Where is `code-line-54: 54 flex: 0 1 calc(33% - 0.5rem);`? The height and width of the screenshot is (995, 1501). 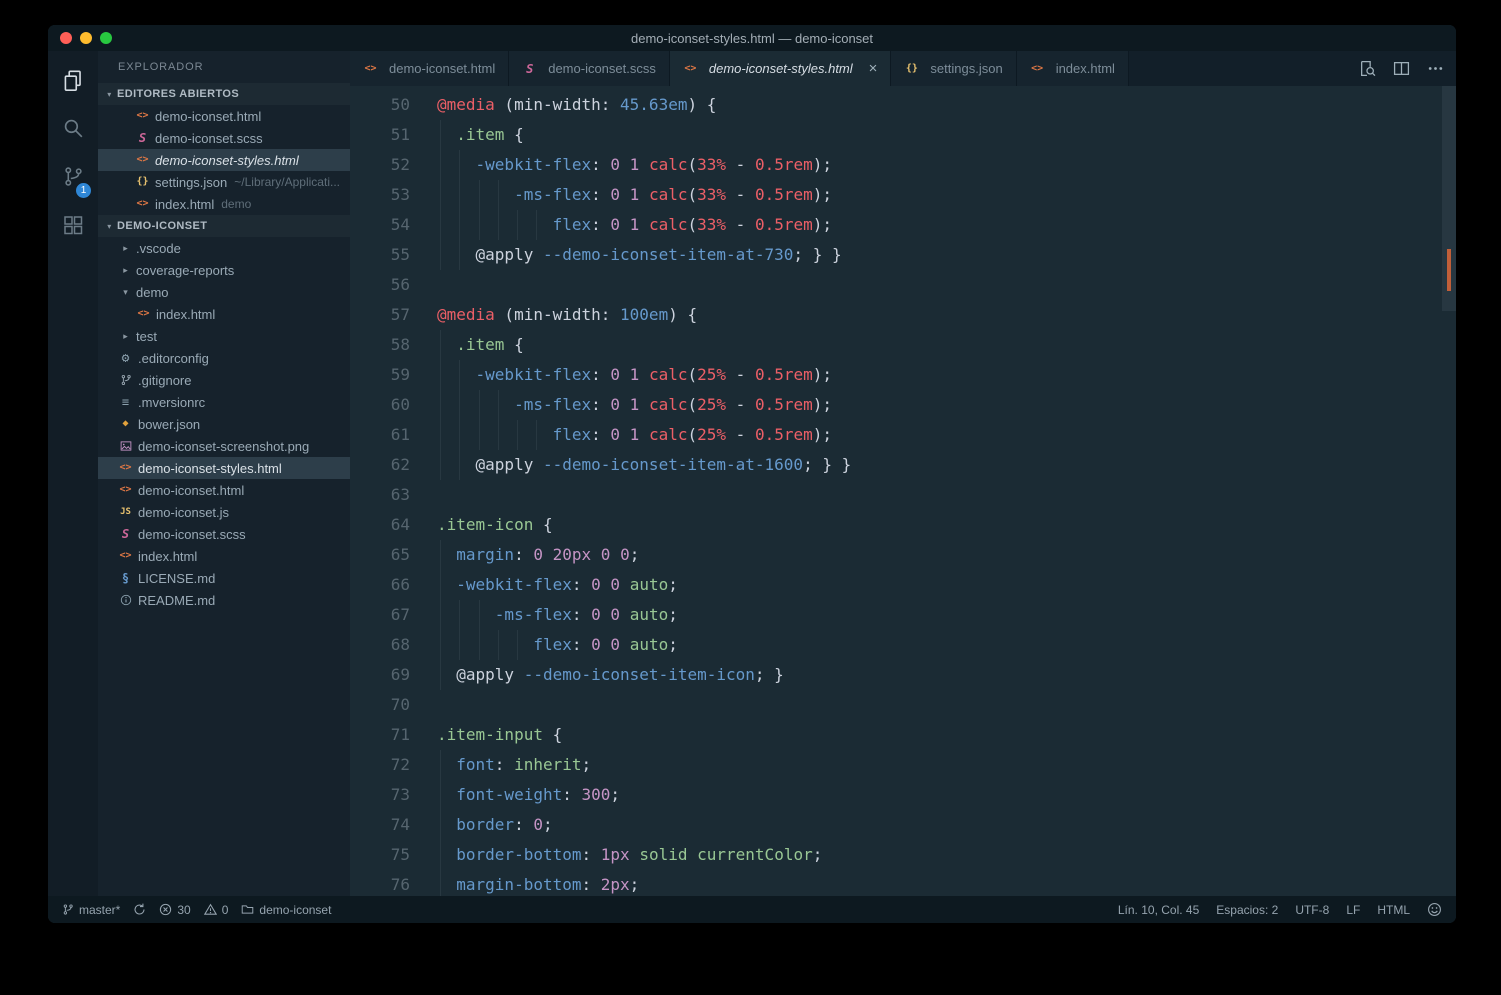 code-line-54: 54 flex: 0 1 calc(33% - 0.5rem); is located at coordinates (903, 225).